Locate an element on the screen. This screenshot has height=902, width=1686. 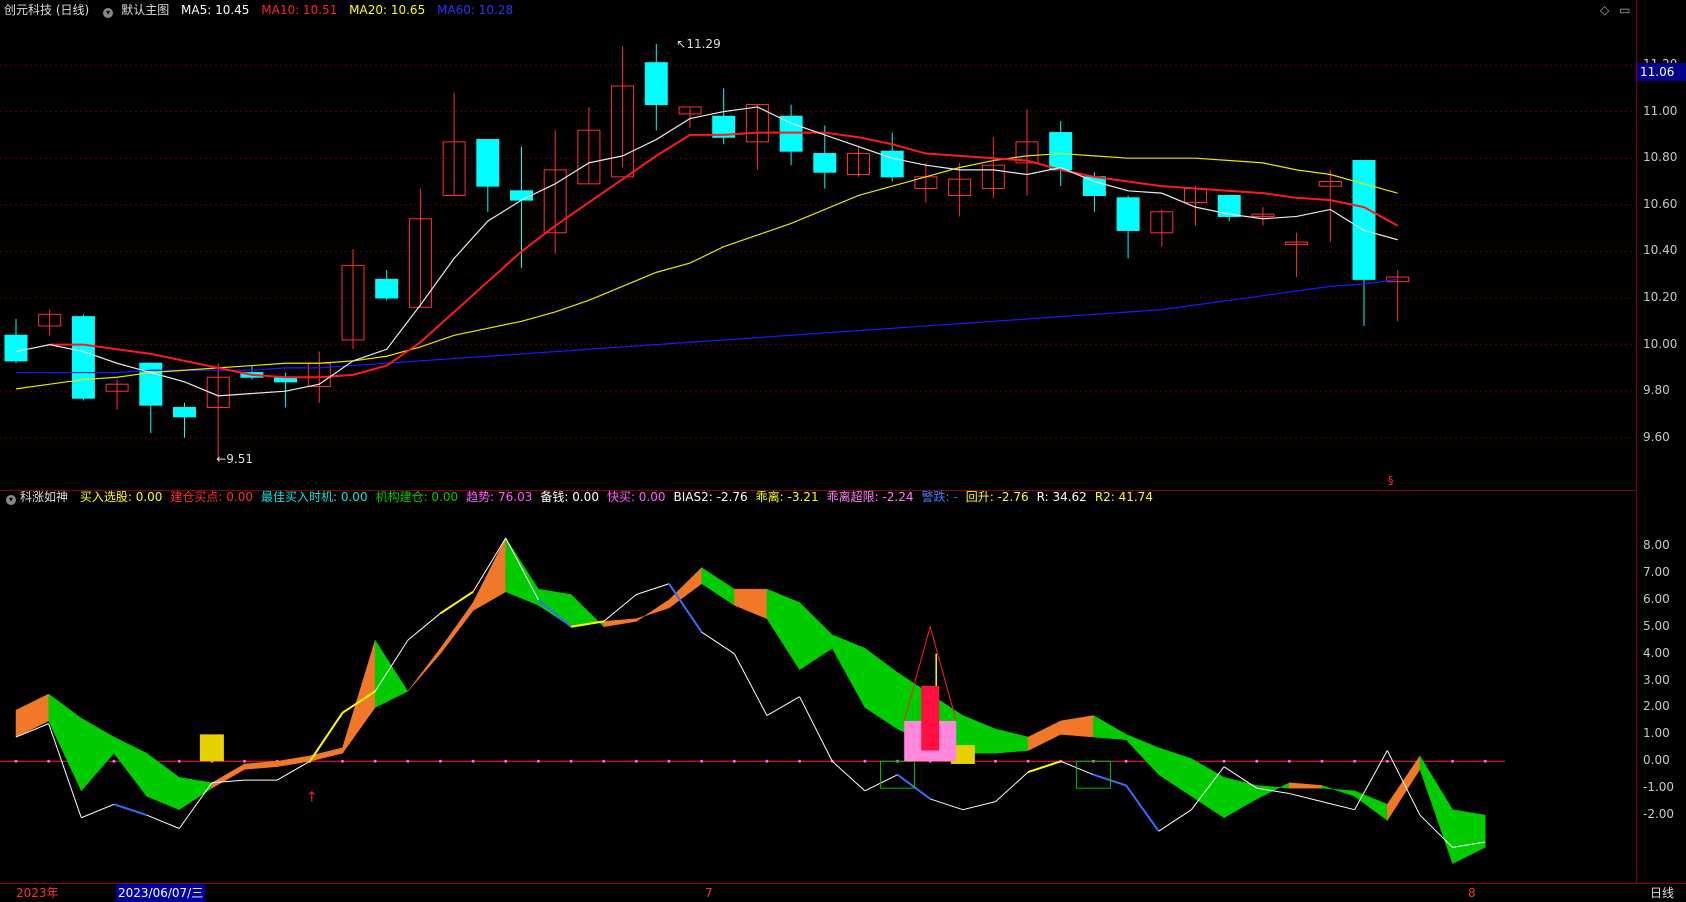
indicator-tick-label: -2.00 is located at coordinates (1659, 814).